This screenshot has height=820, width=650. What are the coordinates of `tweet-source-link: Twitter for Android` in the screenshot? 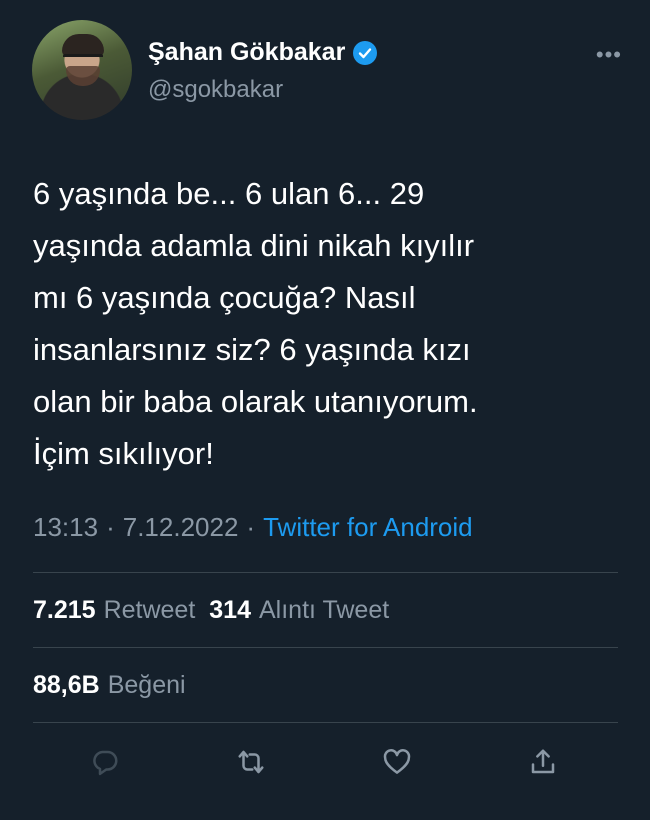 It's located at (368, 527).